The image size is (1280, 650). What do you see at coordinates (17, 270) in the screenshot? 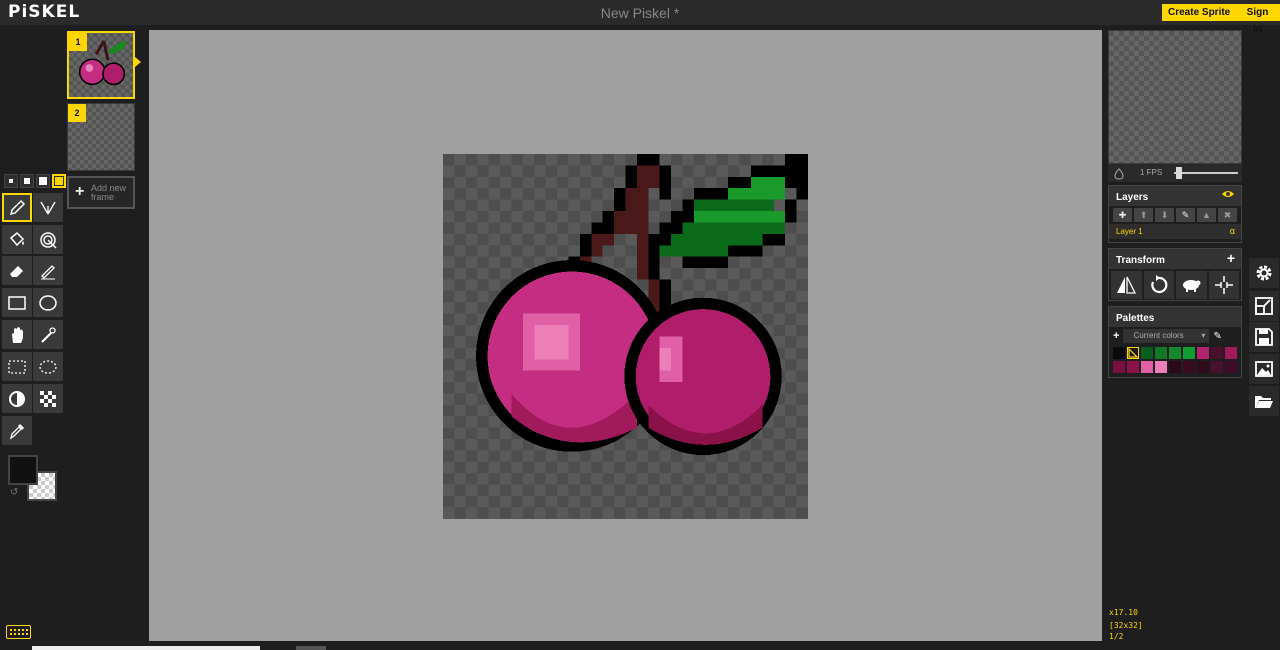
I see `eraser-tool` at bounding box center [17, 270].